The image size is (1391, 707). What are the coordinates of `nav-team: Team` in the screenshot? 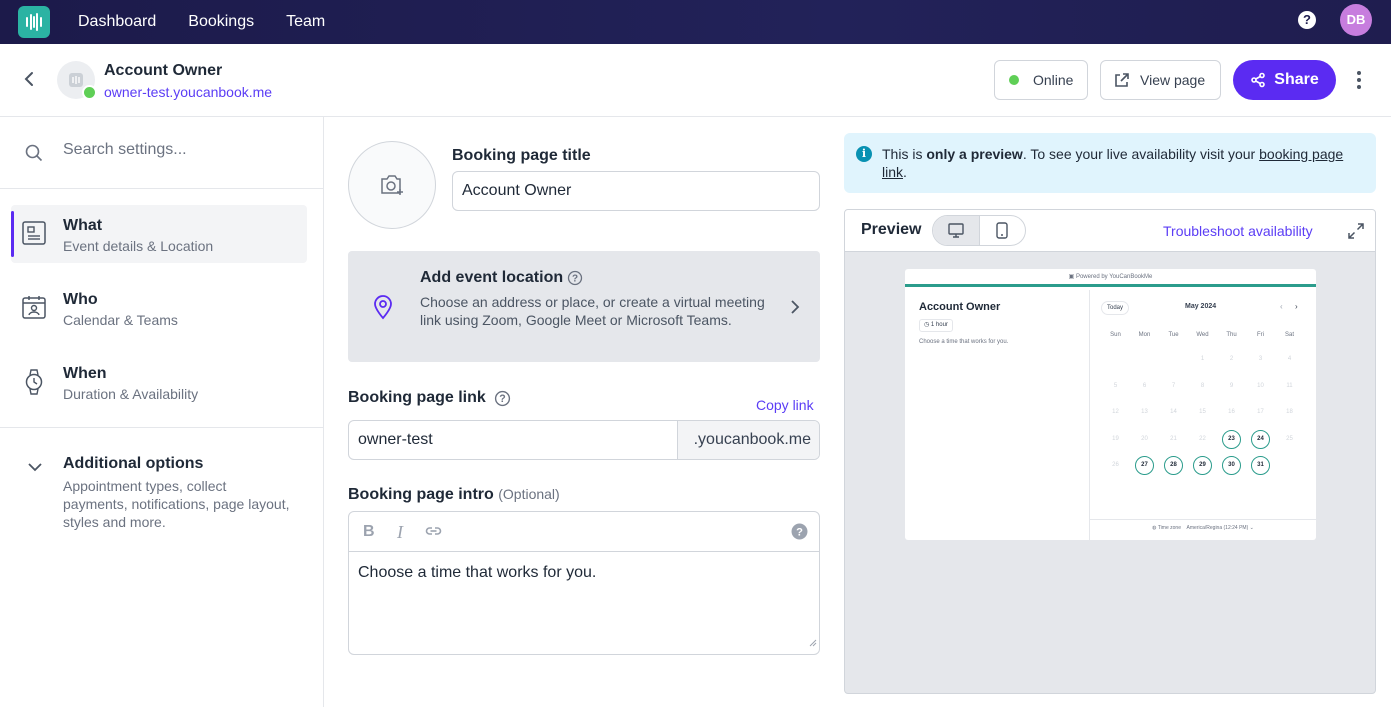 It's located at (305, 22).